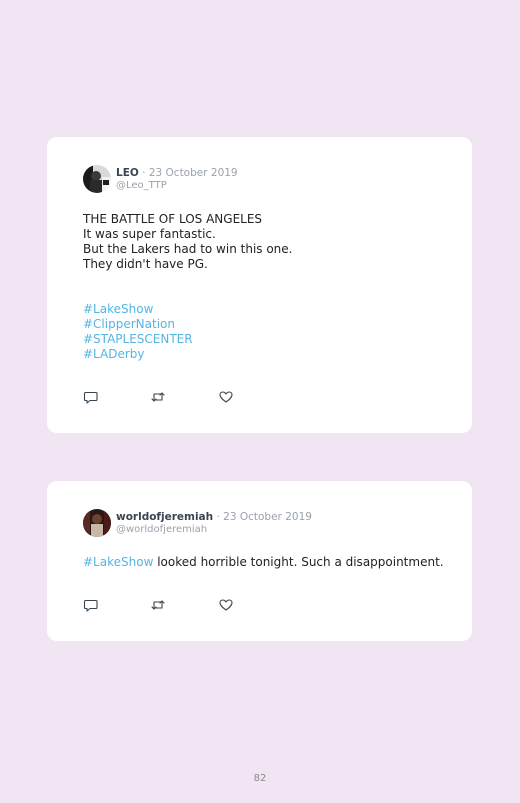 This screenshot has width=520, height=803. I want to click on hashtag-link: #LADerby, so click(138, 354).